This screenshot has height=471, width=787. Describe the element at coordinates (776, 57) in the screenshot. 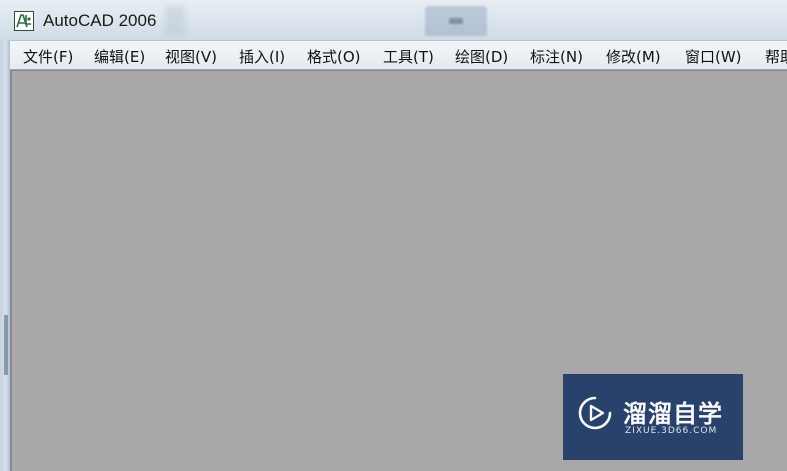

I see `menu-help: 帮助` at that location.